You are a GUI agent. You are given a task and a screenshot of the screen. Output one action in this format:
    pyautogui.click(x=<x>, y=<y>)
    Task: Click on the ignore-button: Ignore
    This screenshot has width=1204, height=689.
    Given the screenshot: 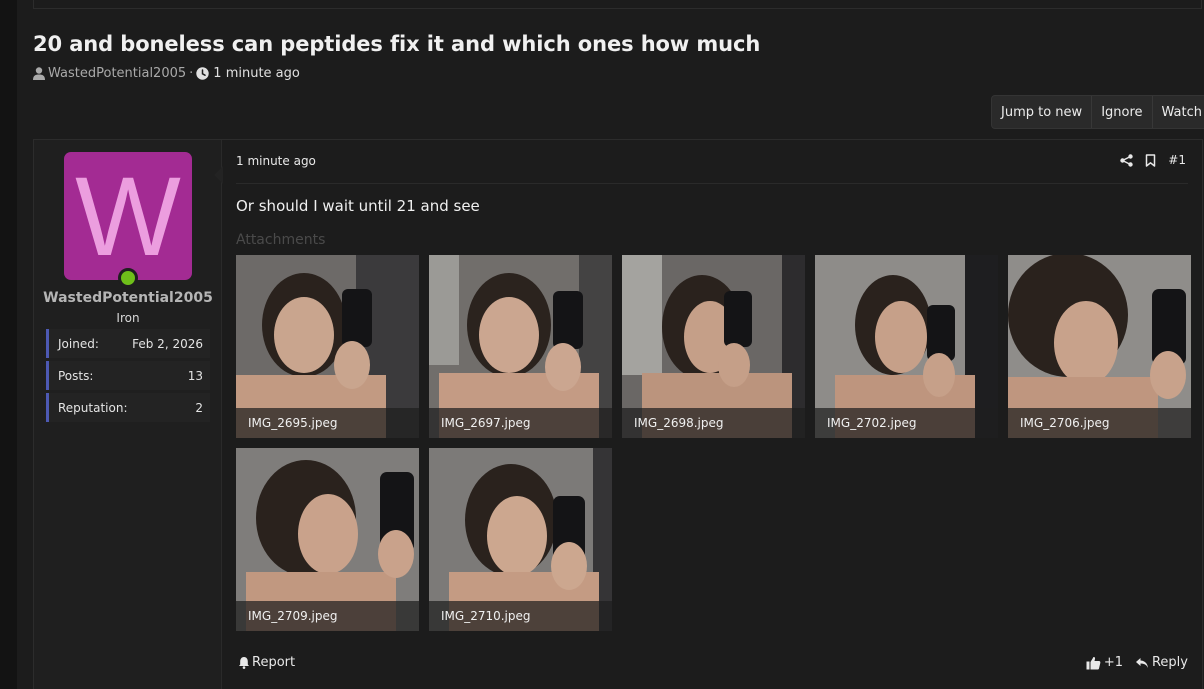 What is the action you would take?
    pyautogui.click(x=1121, y=112)
    